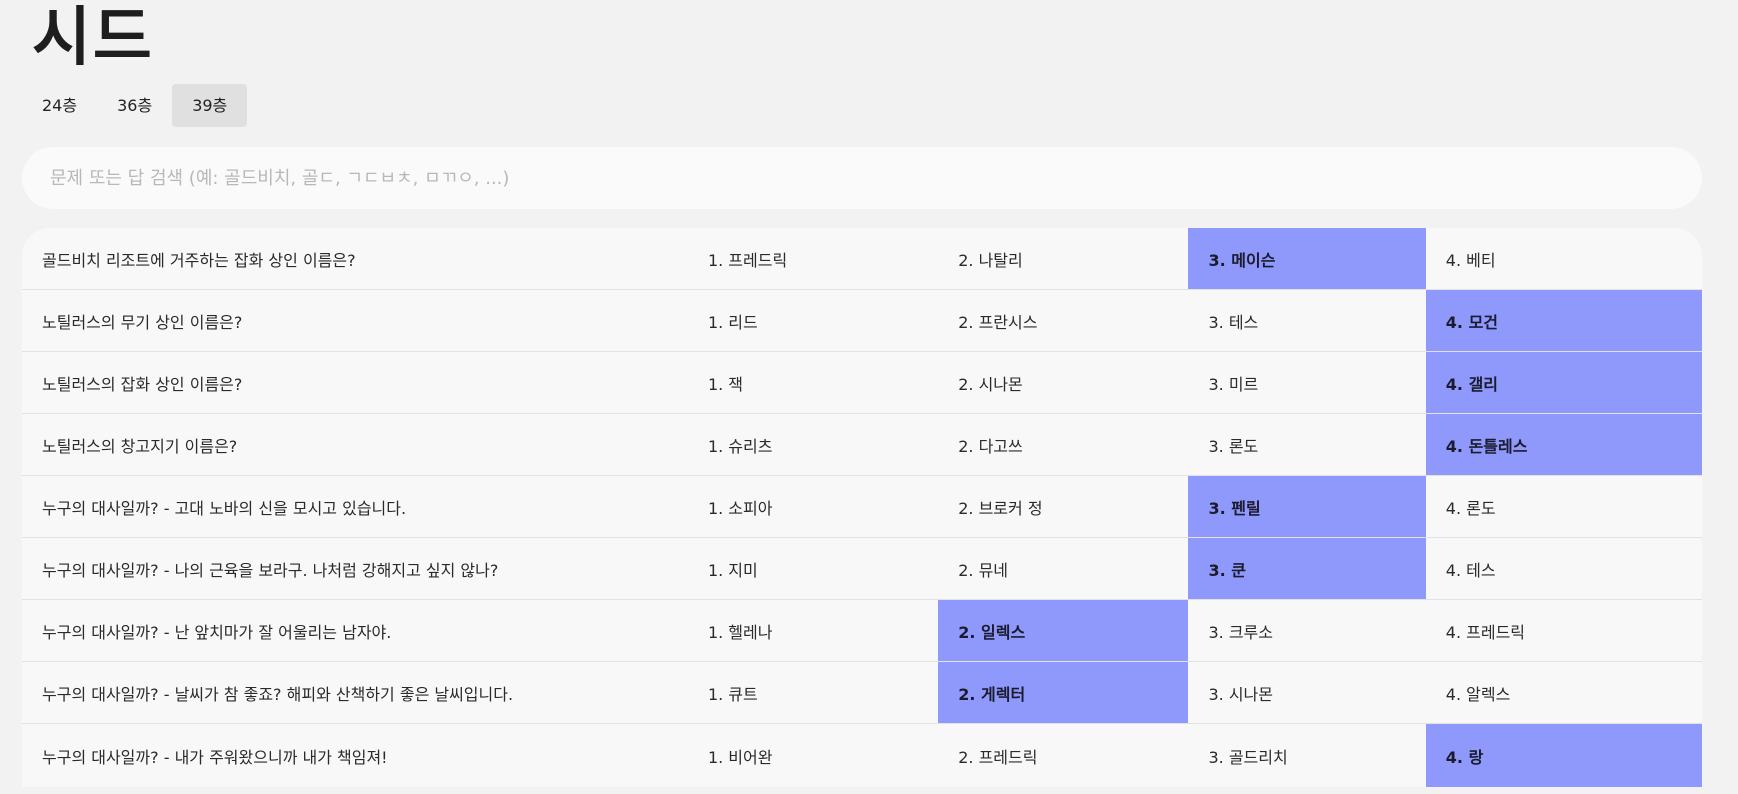 The width and height of the screenshot is (1738, 794). What do you see at coordinates (210, 105) in the screenshot?
I see `tab-39f: 39층` at bounding box center [210, 105].